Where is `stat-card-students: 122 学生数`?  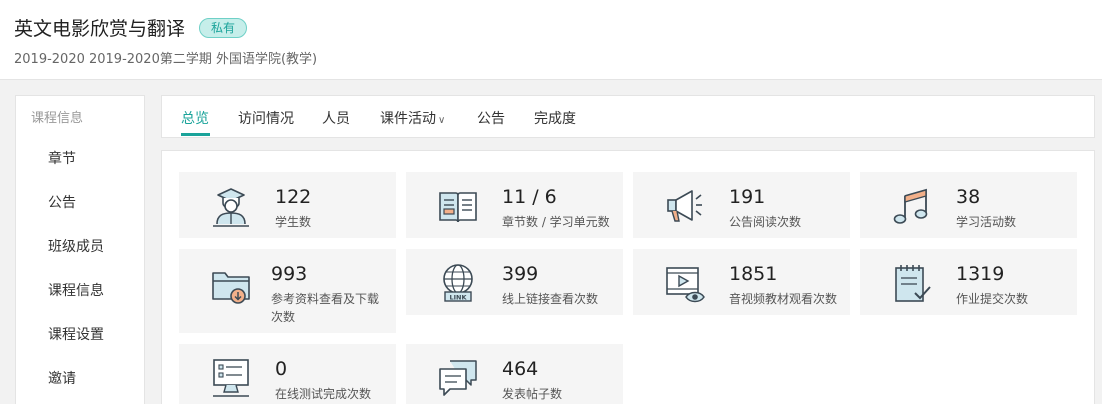
stat-card-students: 122 学生数 is located at coordinates (287, 205).